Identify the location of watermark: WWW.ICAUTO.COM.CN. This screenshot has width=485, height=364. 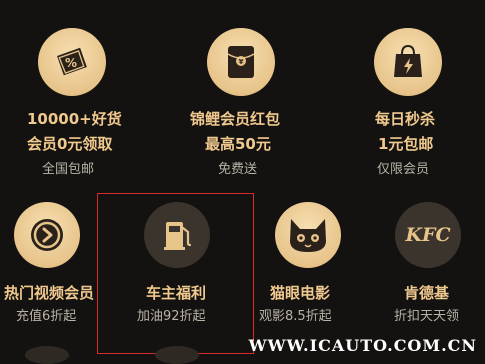
(362, 345).